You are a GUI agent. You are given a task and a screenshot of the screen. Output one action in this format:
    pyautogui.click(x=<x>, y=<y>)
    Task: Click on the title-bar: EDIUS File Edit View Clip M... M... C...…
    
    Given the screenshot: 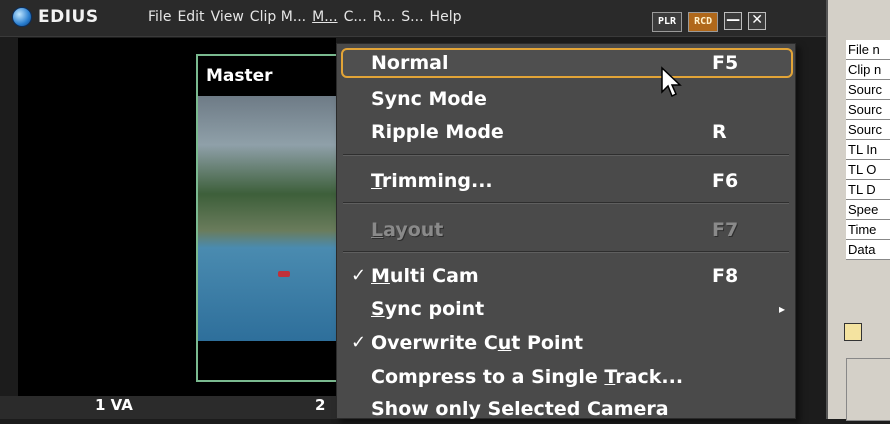 What is the action you would take?
    pyautogui.click(x=413, y=18)
    